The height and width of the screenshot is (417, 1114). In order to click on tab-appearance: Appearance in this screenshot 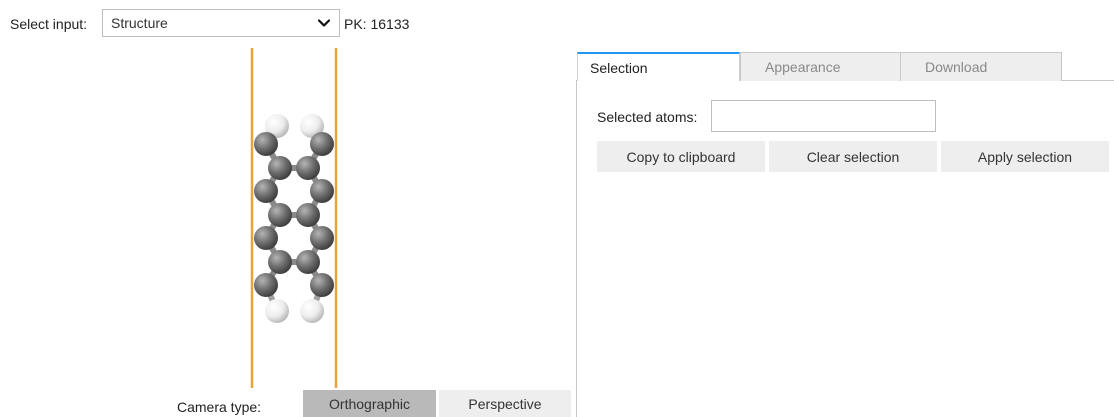, I will do `click(820, 66)`.